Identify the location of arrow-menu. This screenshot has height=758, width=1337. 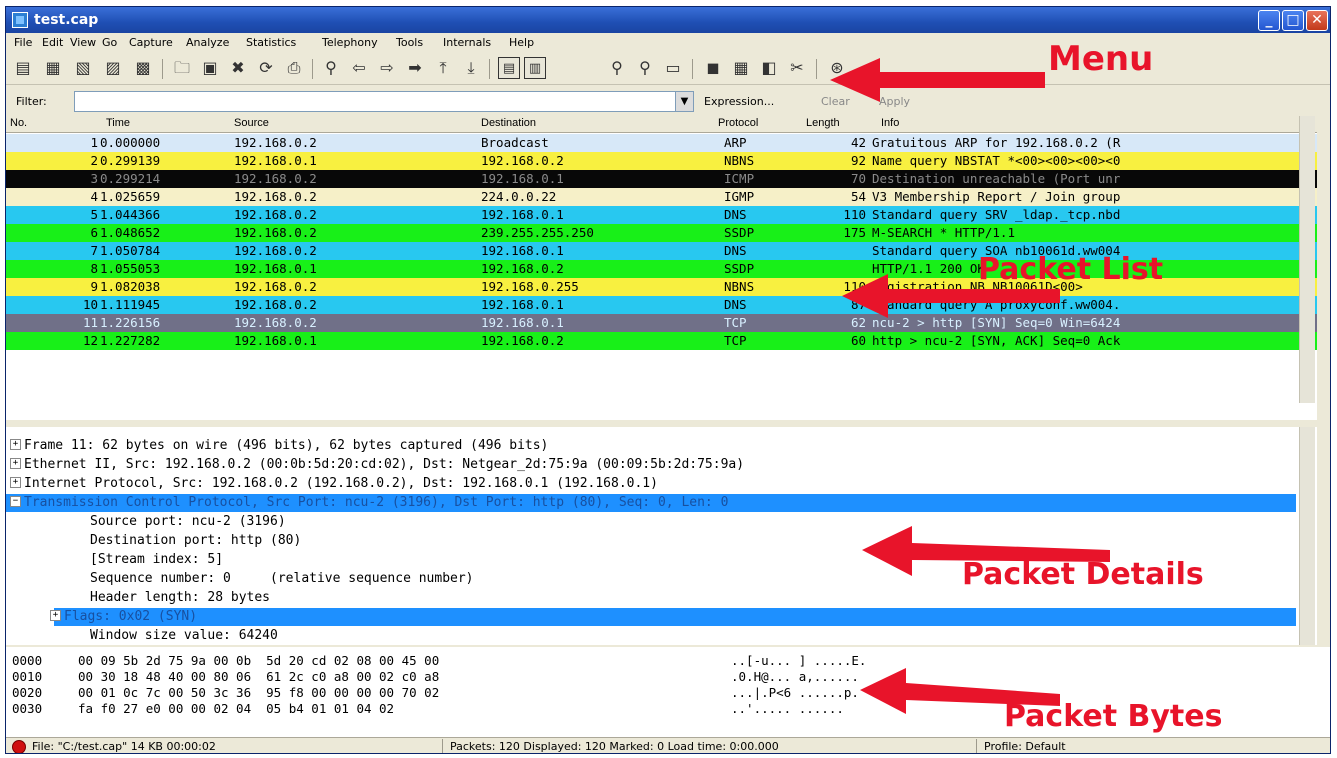
(937, 80).